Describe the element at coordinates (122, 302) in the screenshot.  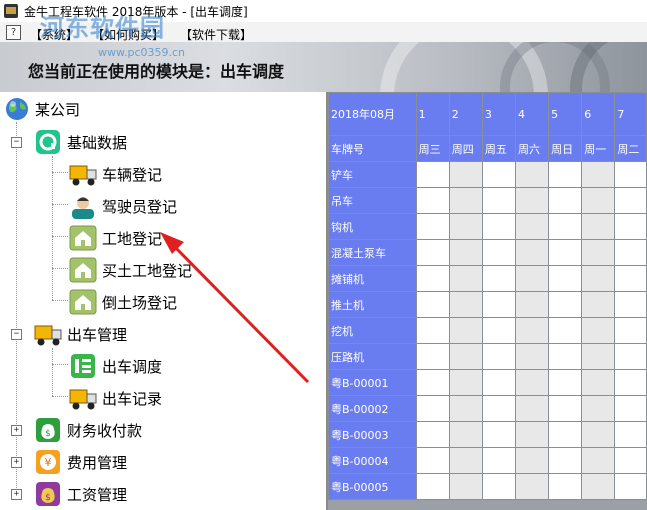
I see `tree-item-dump-site: 倒土场登记` at that location.